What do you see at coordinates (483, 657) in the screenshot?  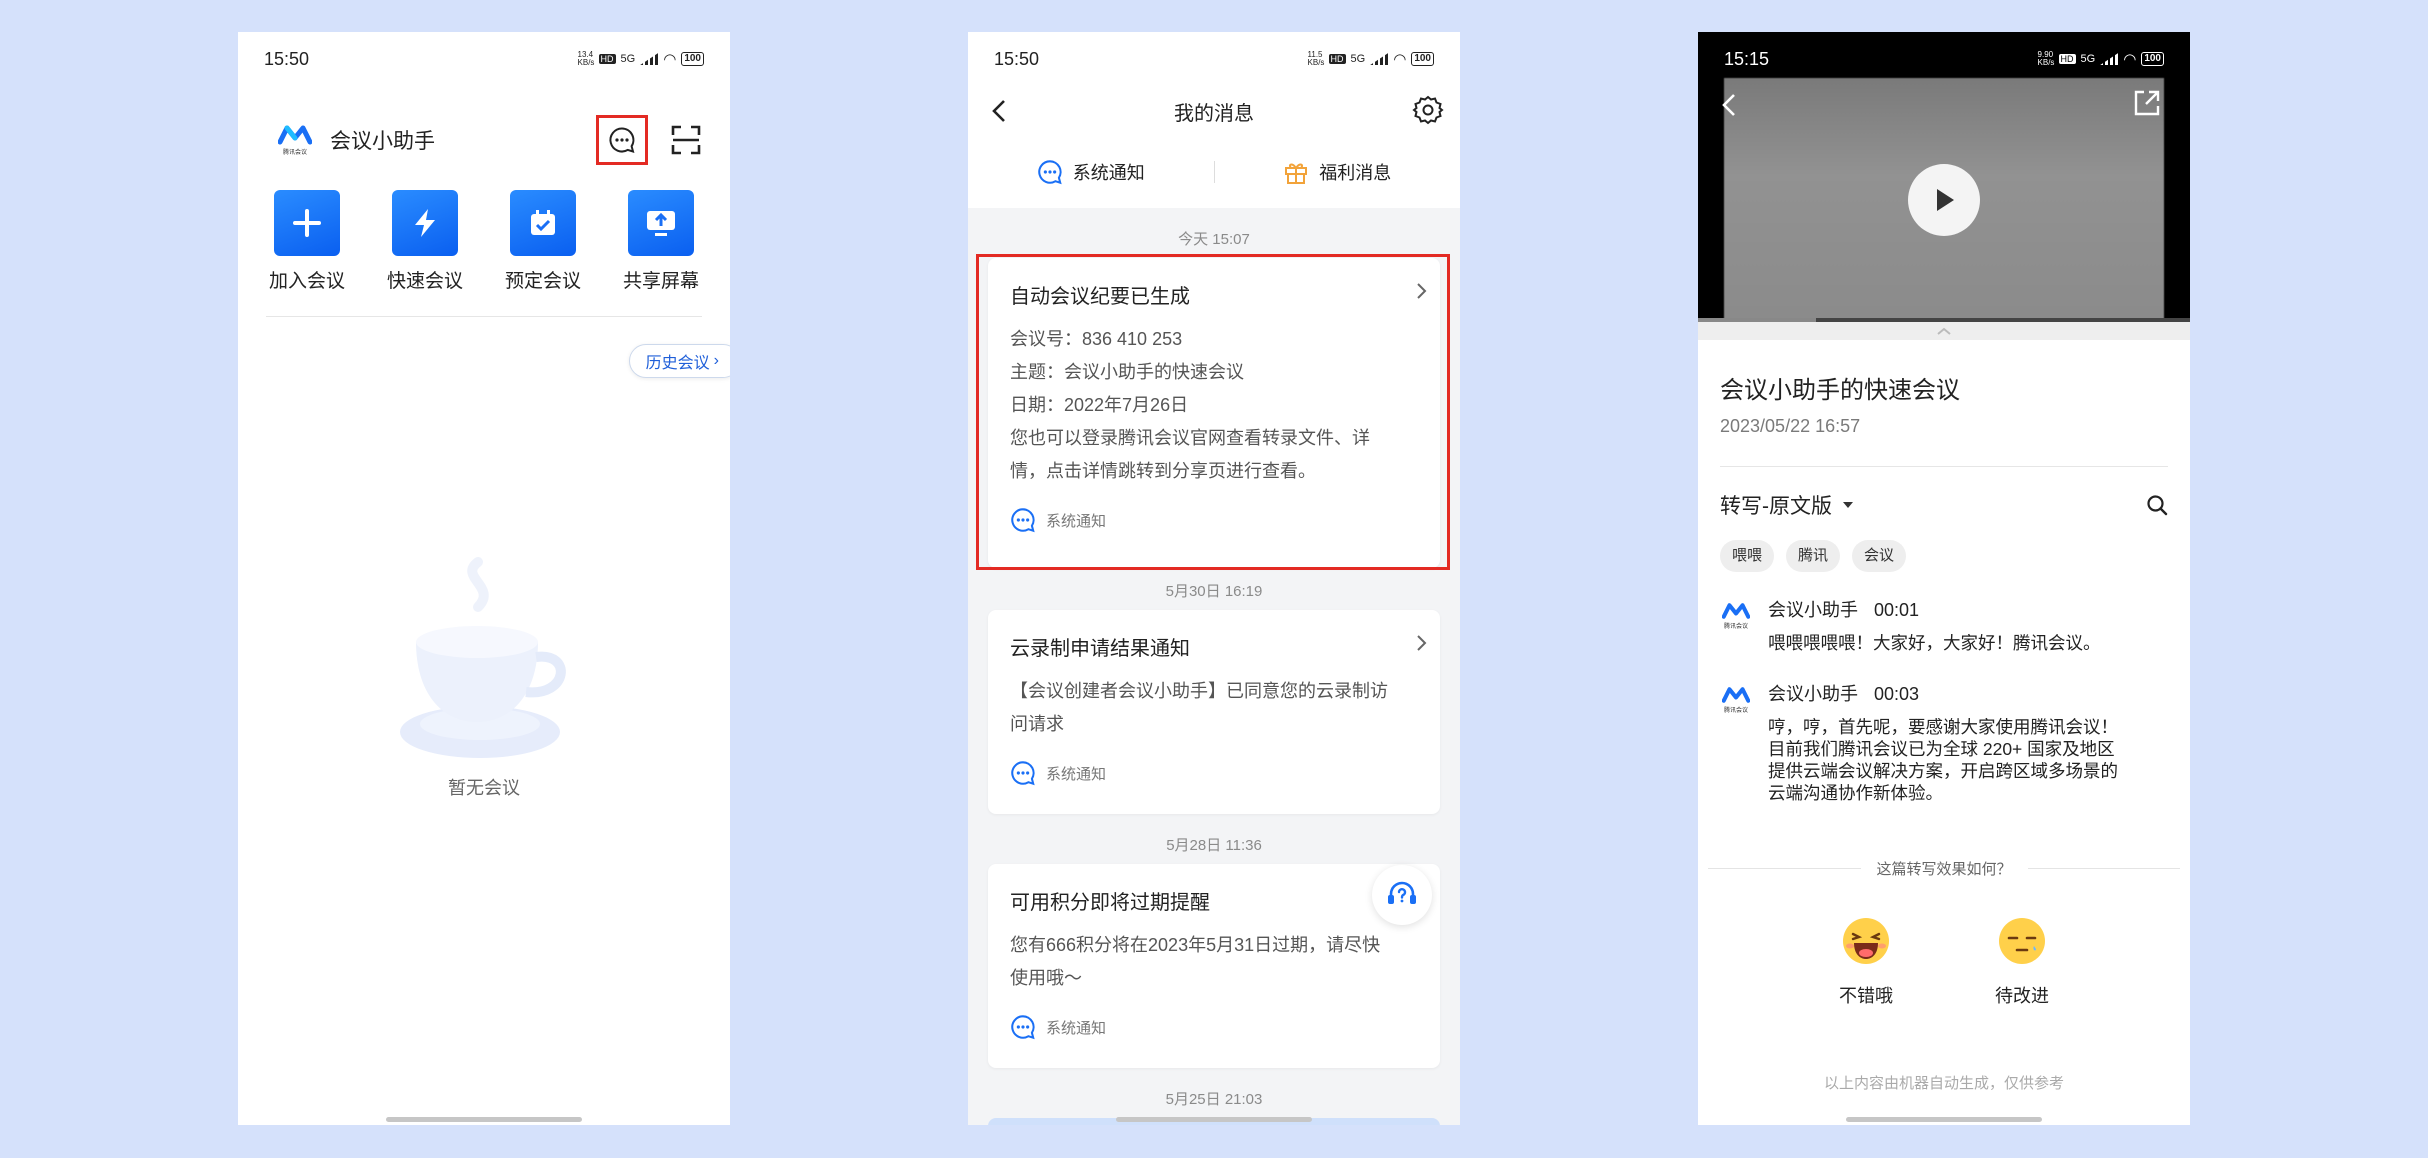 I see `empty-cup-illustration` at bounding box center [483, 657].